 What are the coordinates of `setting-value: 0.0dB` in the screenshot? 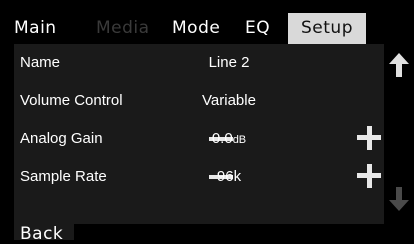 It's located at (229, 138).